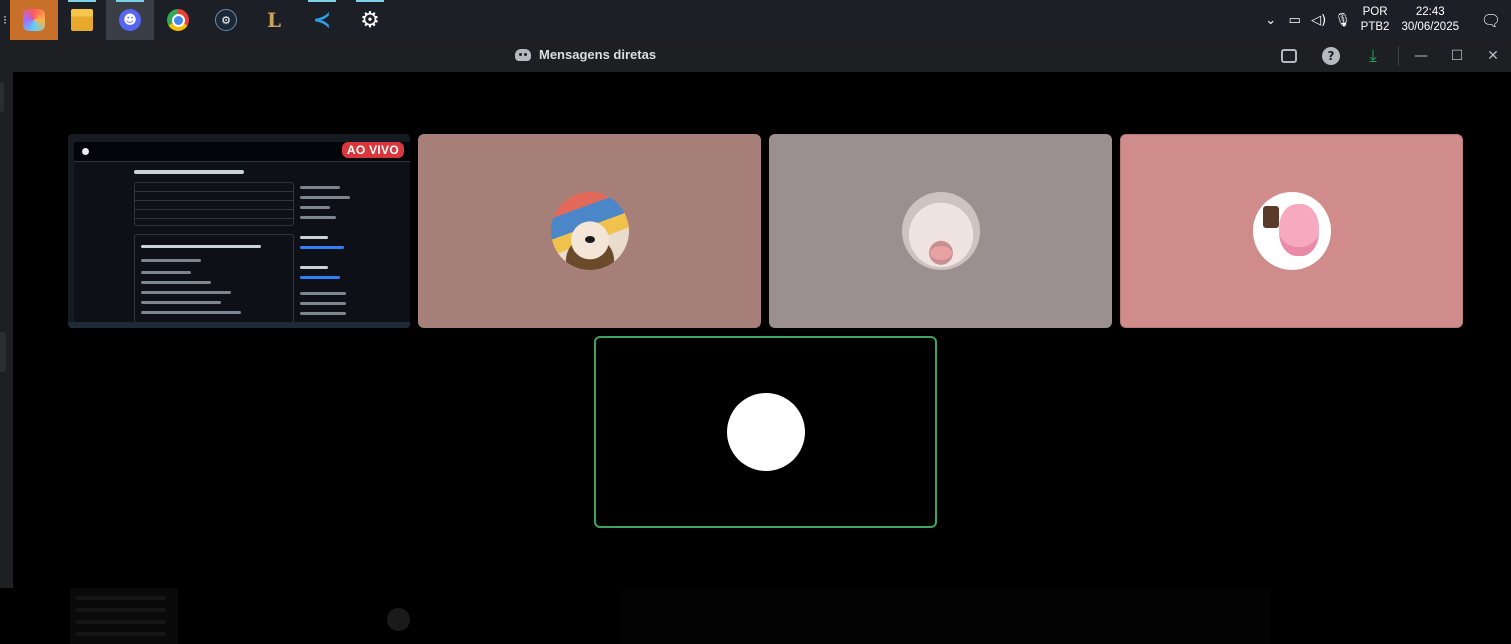 Image resolution: width=1511 pixels, height=644 pixels. I want to click on copilot-icon, so click(34, 20).